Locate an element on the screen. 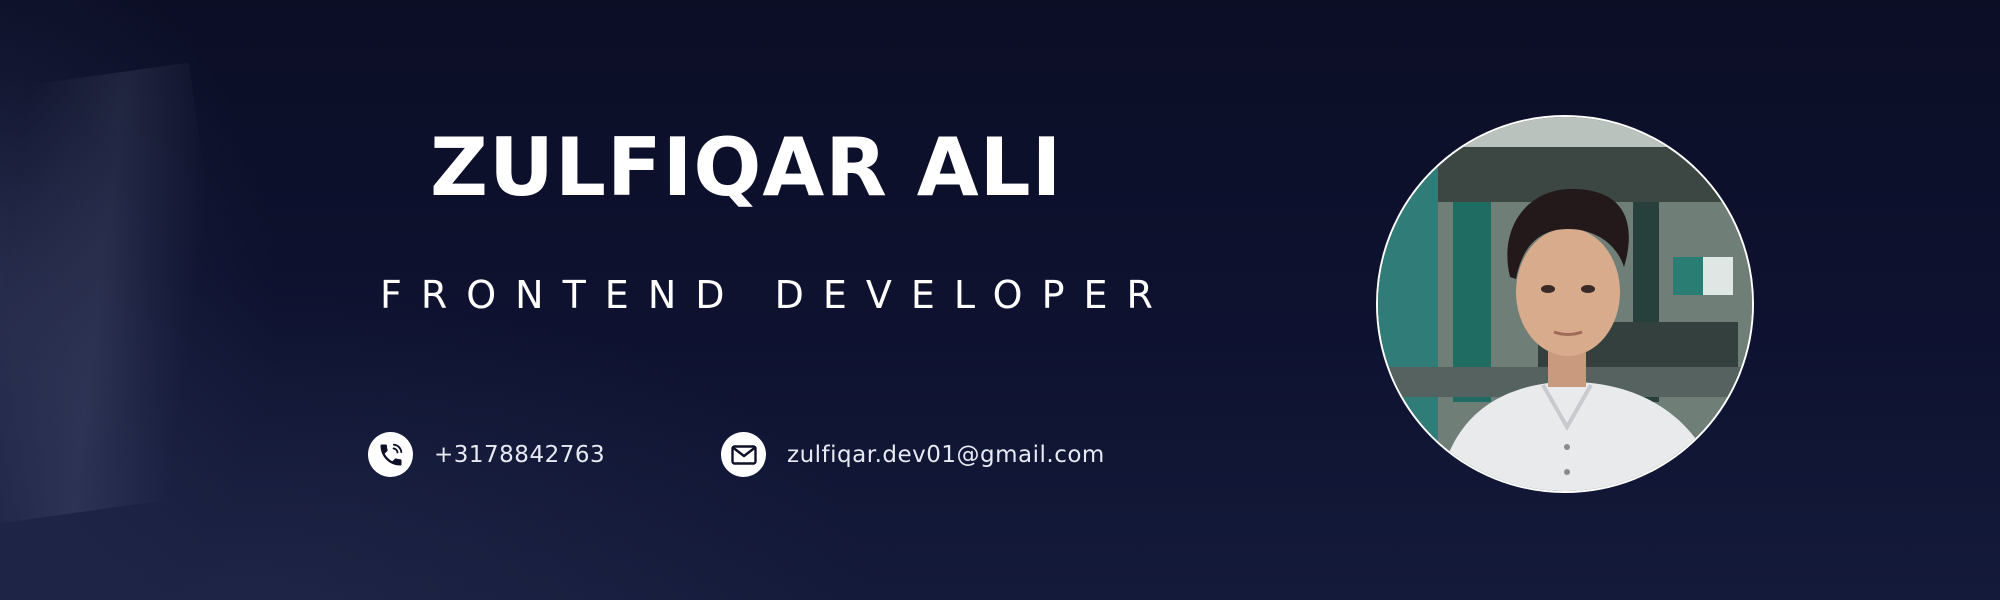 The image size is (2000, 600). email-contact: zulfiqar.dev01@gmail.com is located at coordinates (913, 454).